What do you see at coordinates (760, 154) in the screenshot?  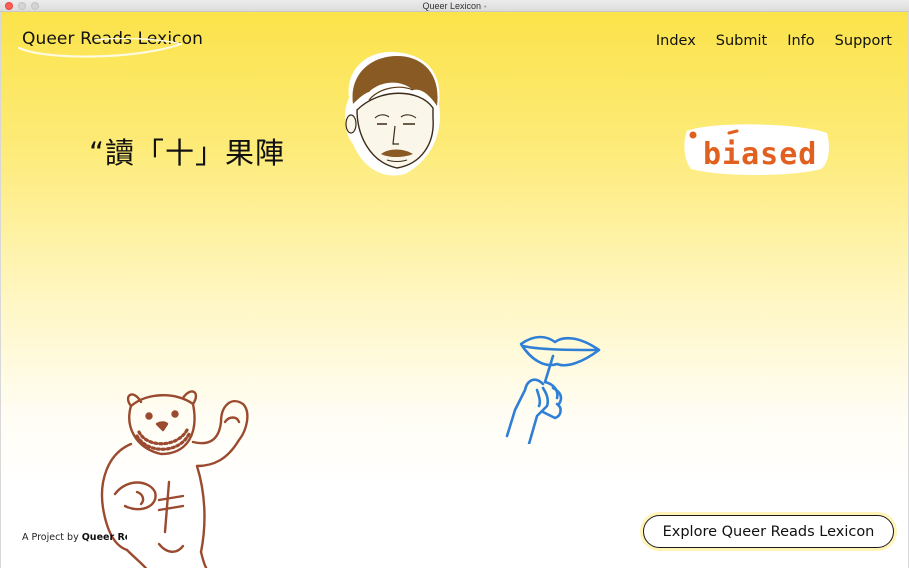 I see `biased-sticker-text: biased` at bounding box center [760, 154].